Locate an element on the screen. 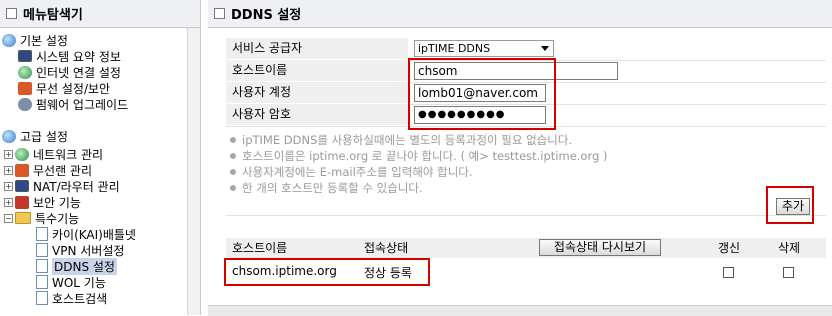 This screenshot has width=832, height=316. tree-item-nat-router: + NAT/라우터 관리 is located at coordinates (62, 186).